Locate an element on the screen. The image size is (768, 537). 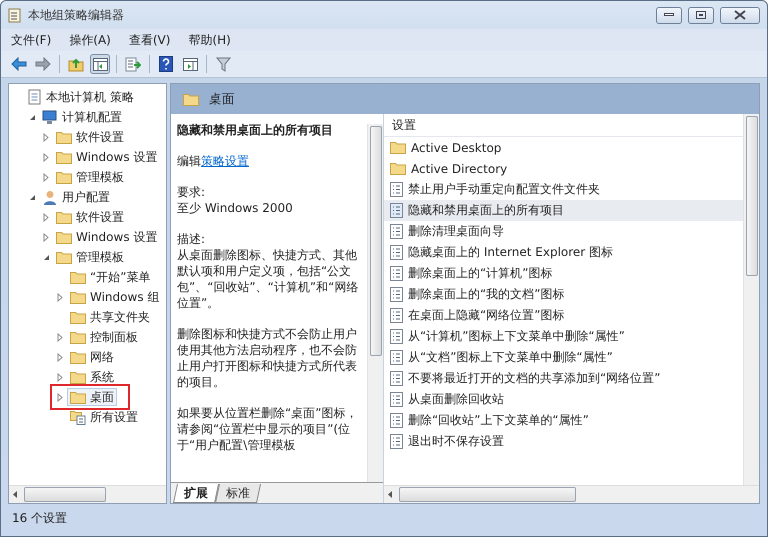
column-header: 设置 is located at coordinates (563, 125).